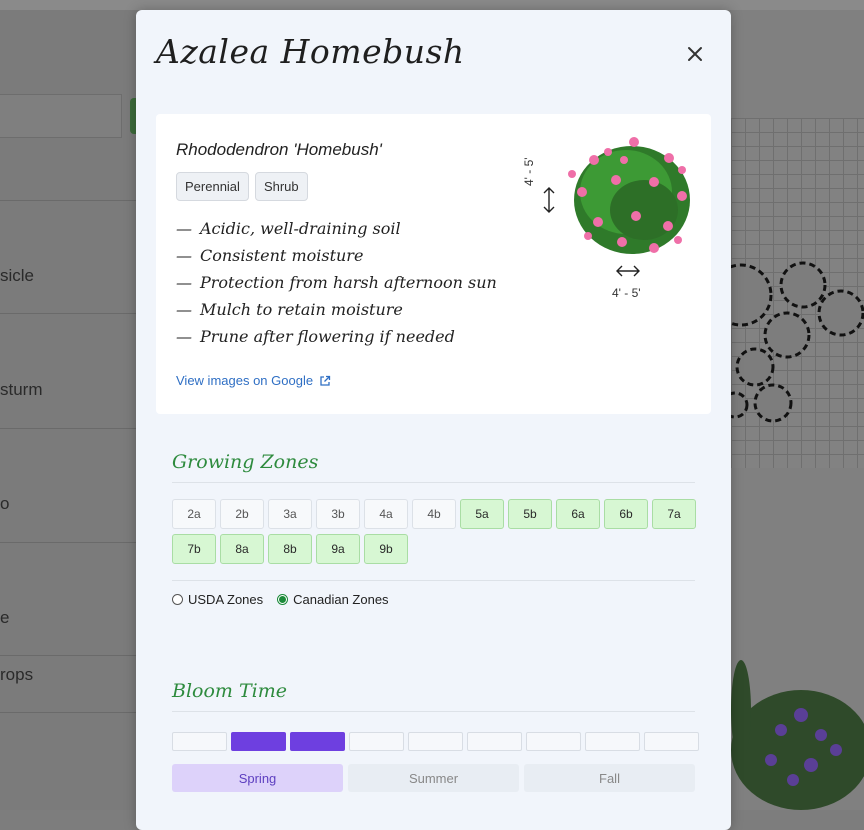 Image resolution: width=864 pixels, height=830 pixels. Describe the element at coordinates (253, 380) in the screenshot. I see `google-images-link: View images on Google` at that location.